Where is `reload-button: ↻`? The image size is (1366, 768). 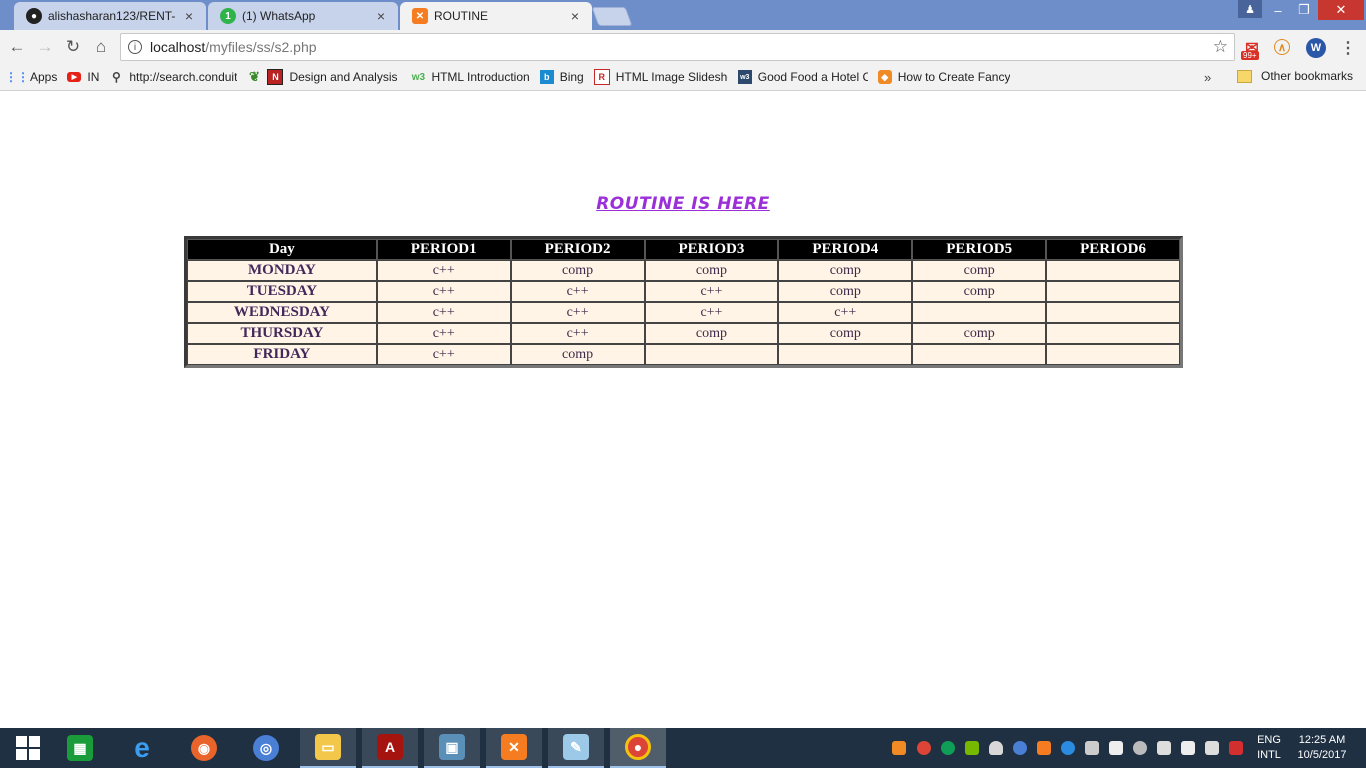
reload-button: ↻ is located at coordinates (73, 47).